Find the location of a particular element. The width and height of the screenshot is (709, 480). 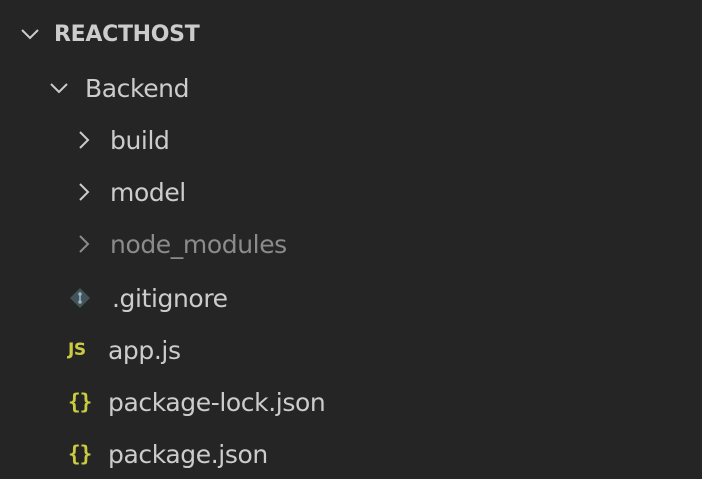

tree-item-gitignore: .gitignore is located at coordinates (351, 298).